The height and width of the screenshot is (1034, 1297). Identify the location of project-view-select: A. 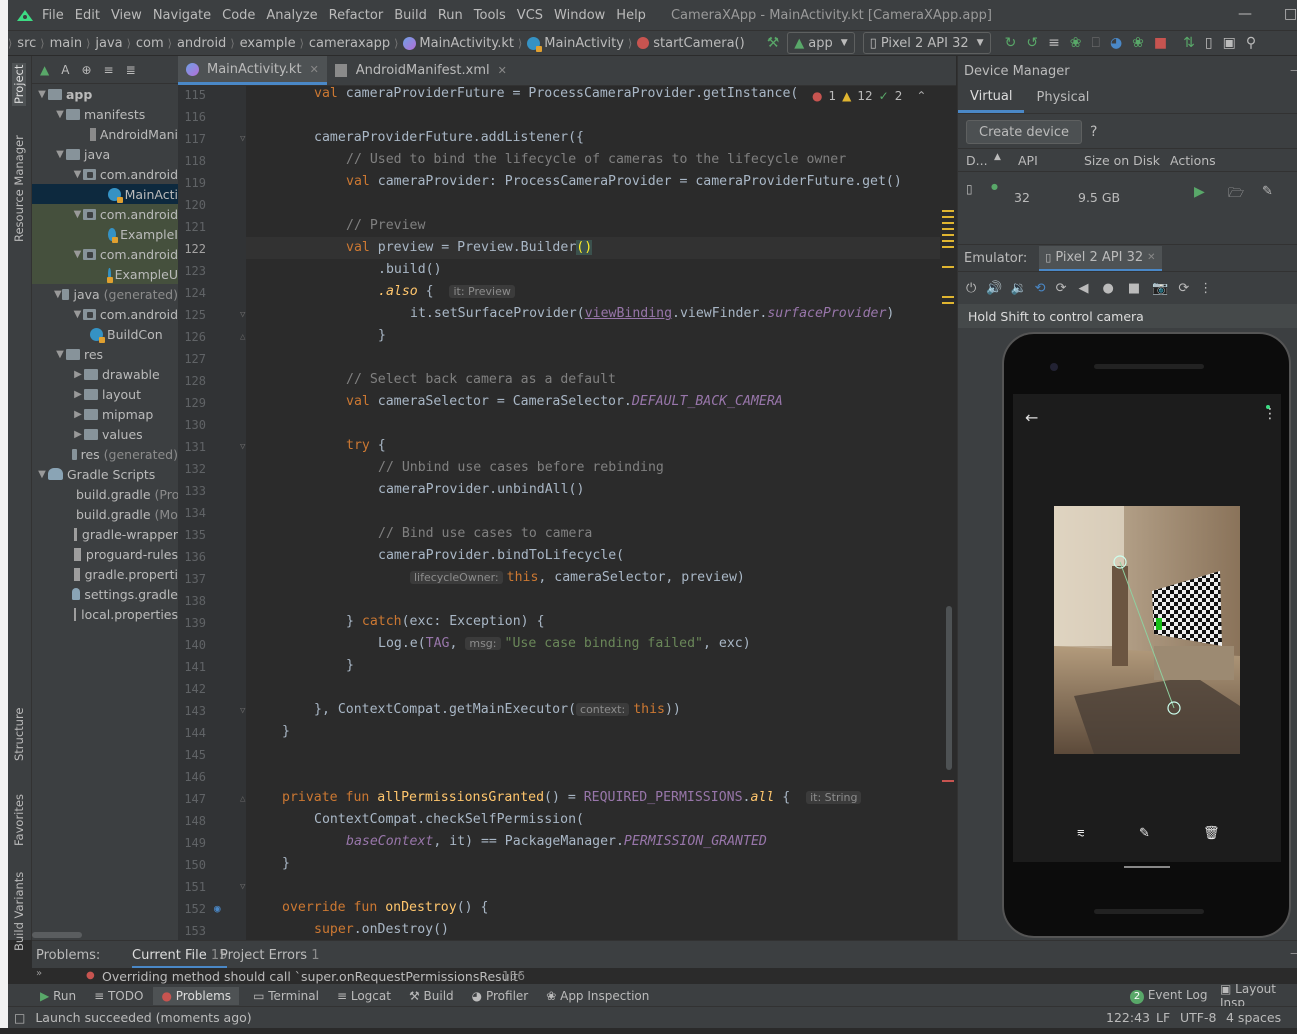
(65, 70).